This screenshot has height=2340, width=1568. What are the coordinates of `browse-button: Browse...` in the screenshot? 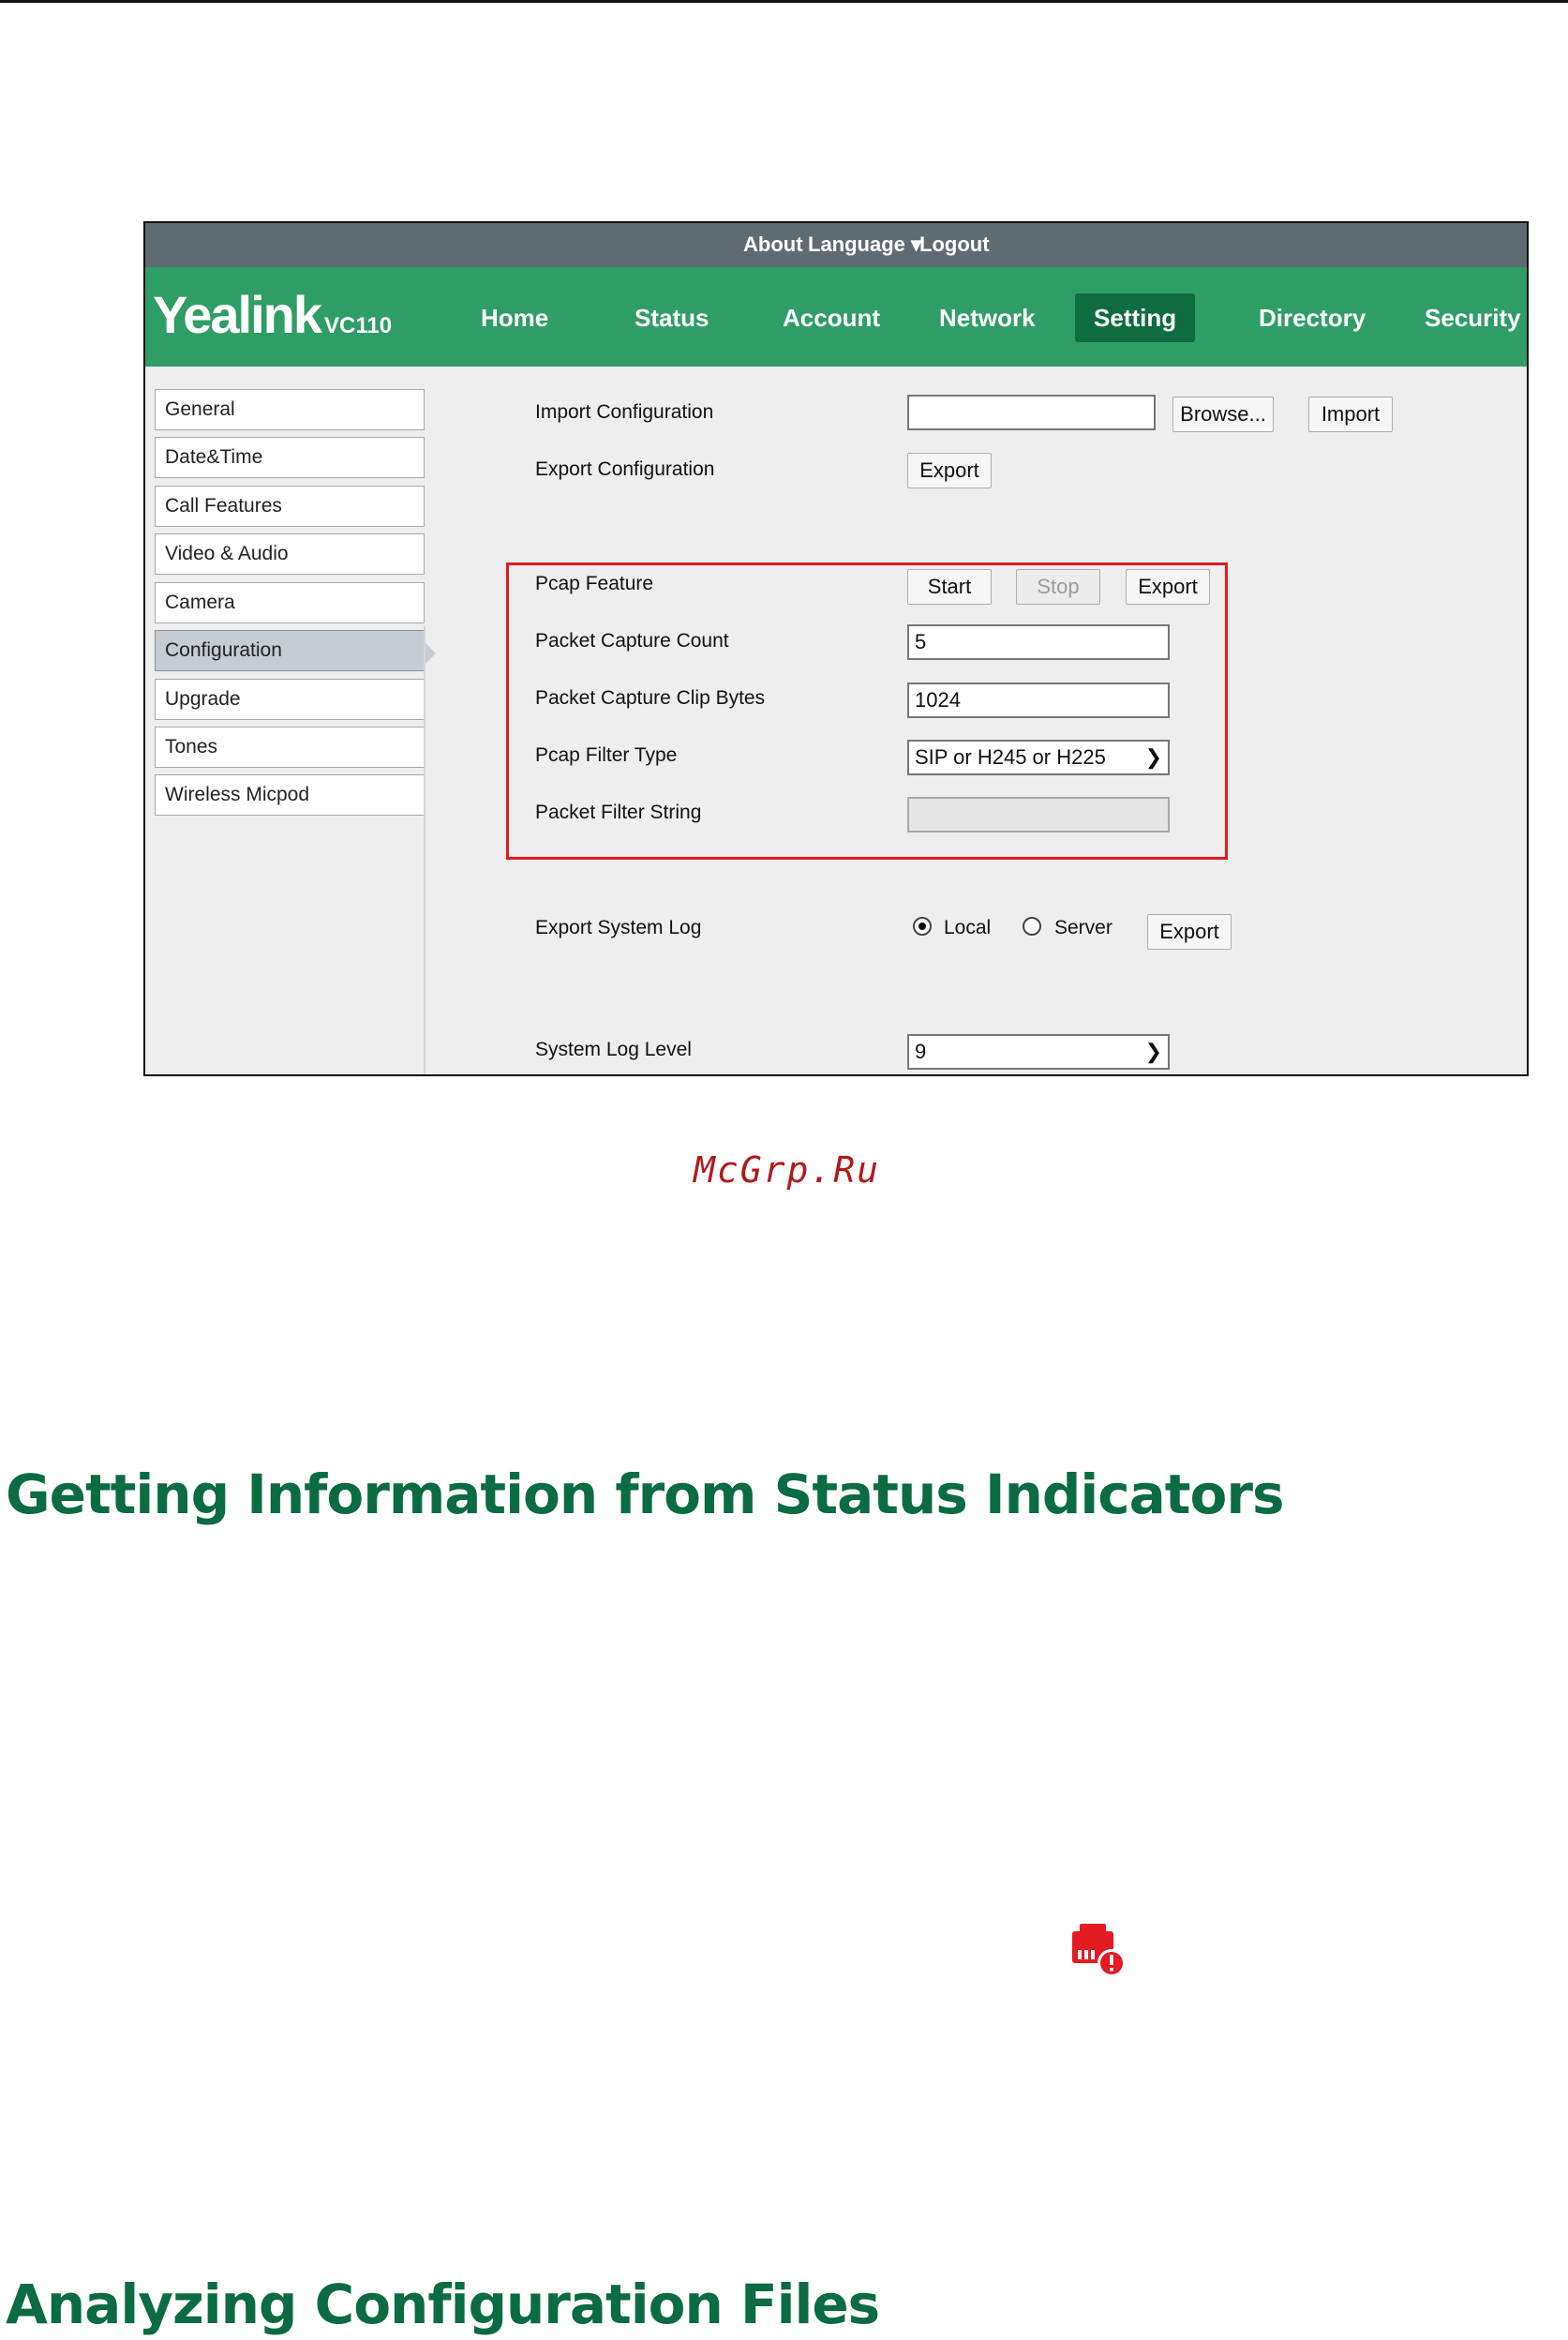 It's located at (1223, 414).